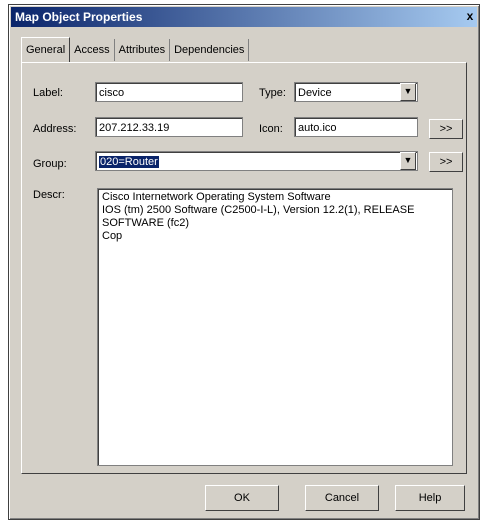 Image resolution: width=483 pixels, height=523 pixels. I want to click on descr-caption: Descr:, so click(49, 195).